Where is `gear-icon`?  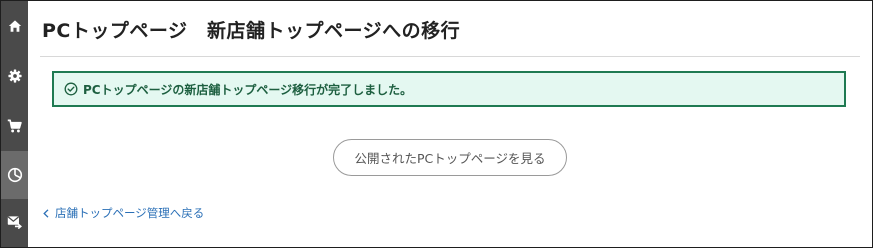
gear-icon is located at coordinates (14, 76).